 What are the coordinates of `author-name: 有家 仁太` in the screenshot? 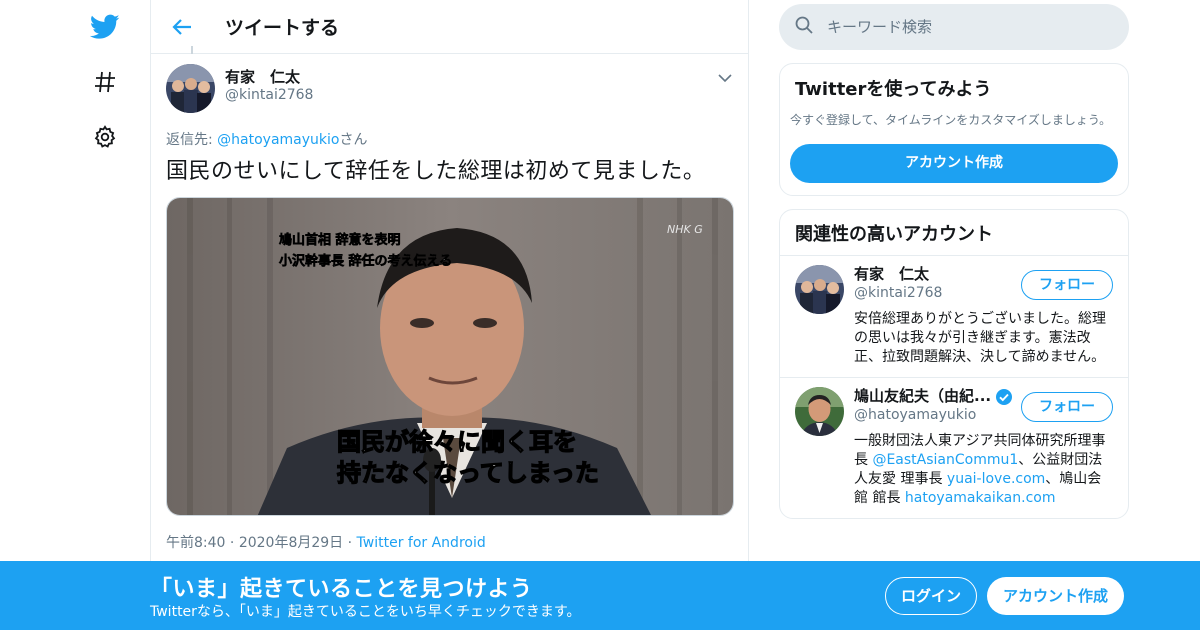 It's located at (269, 77).